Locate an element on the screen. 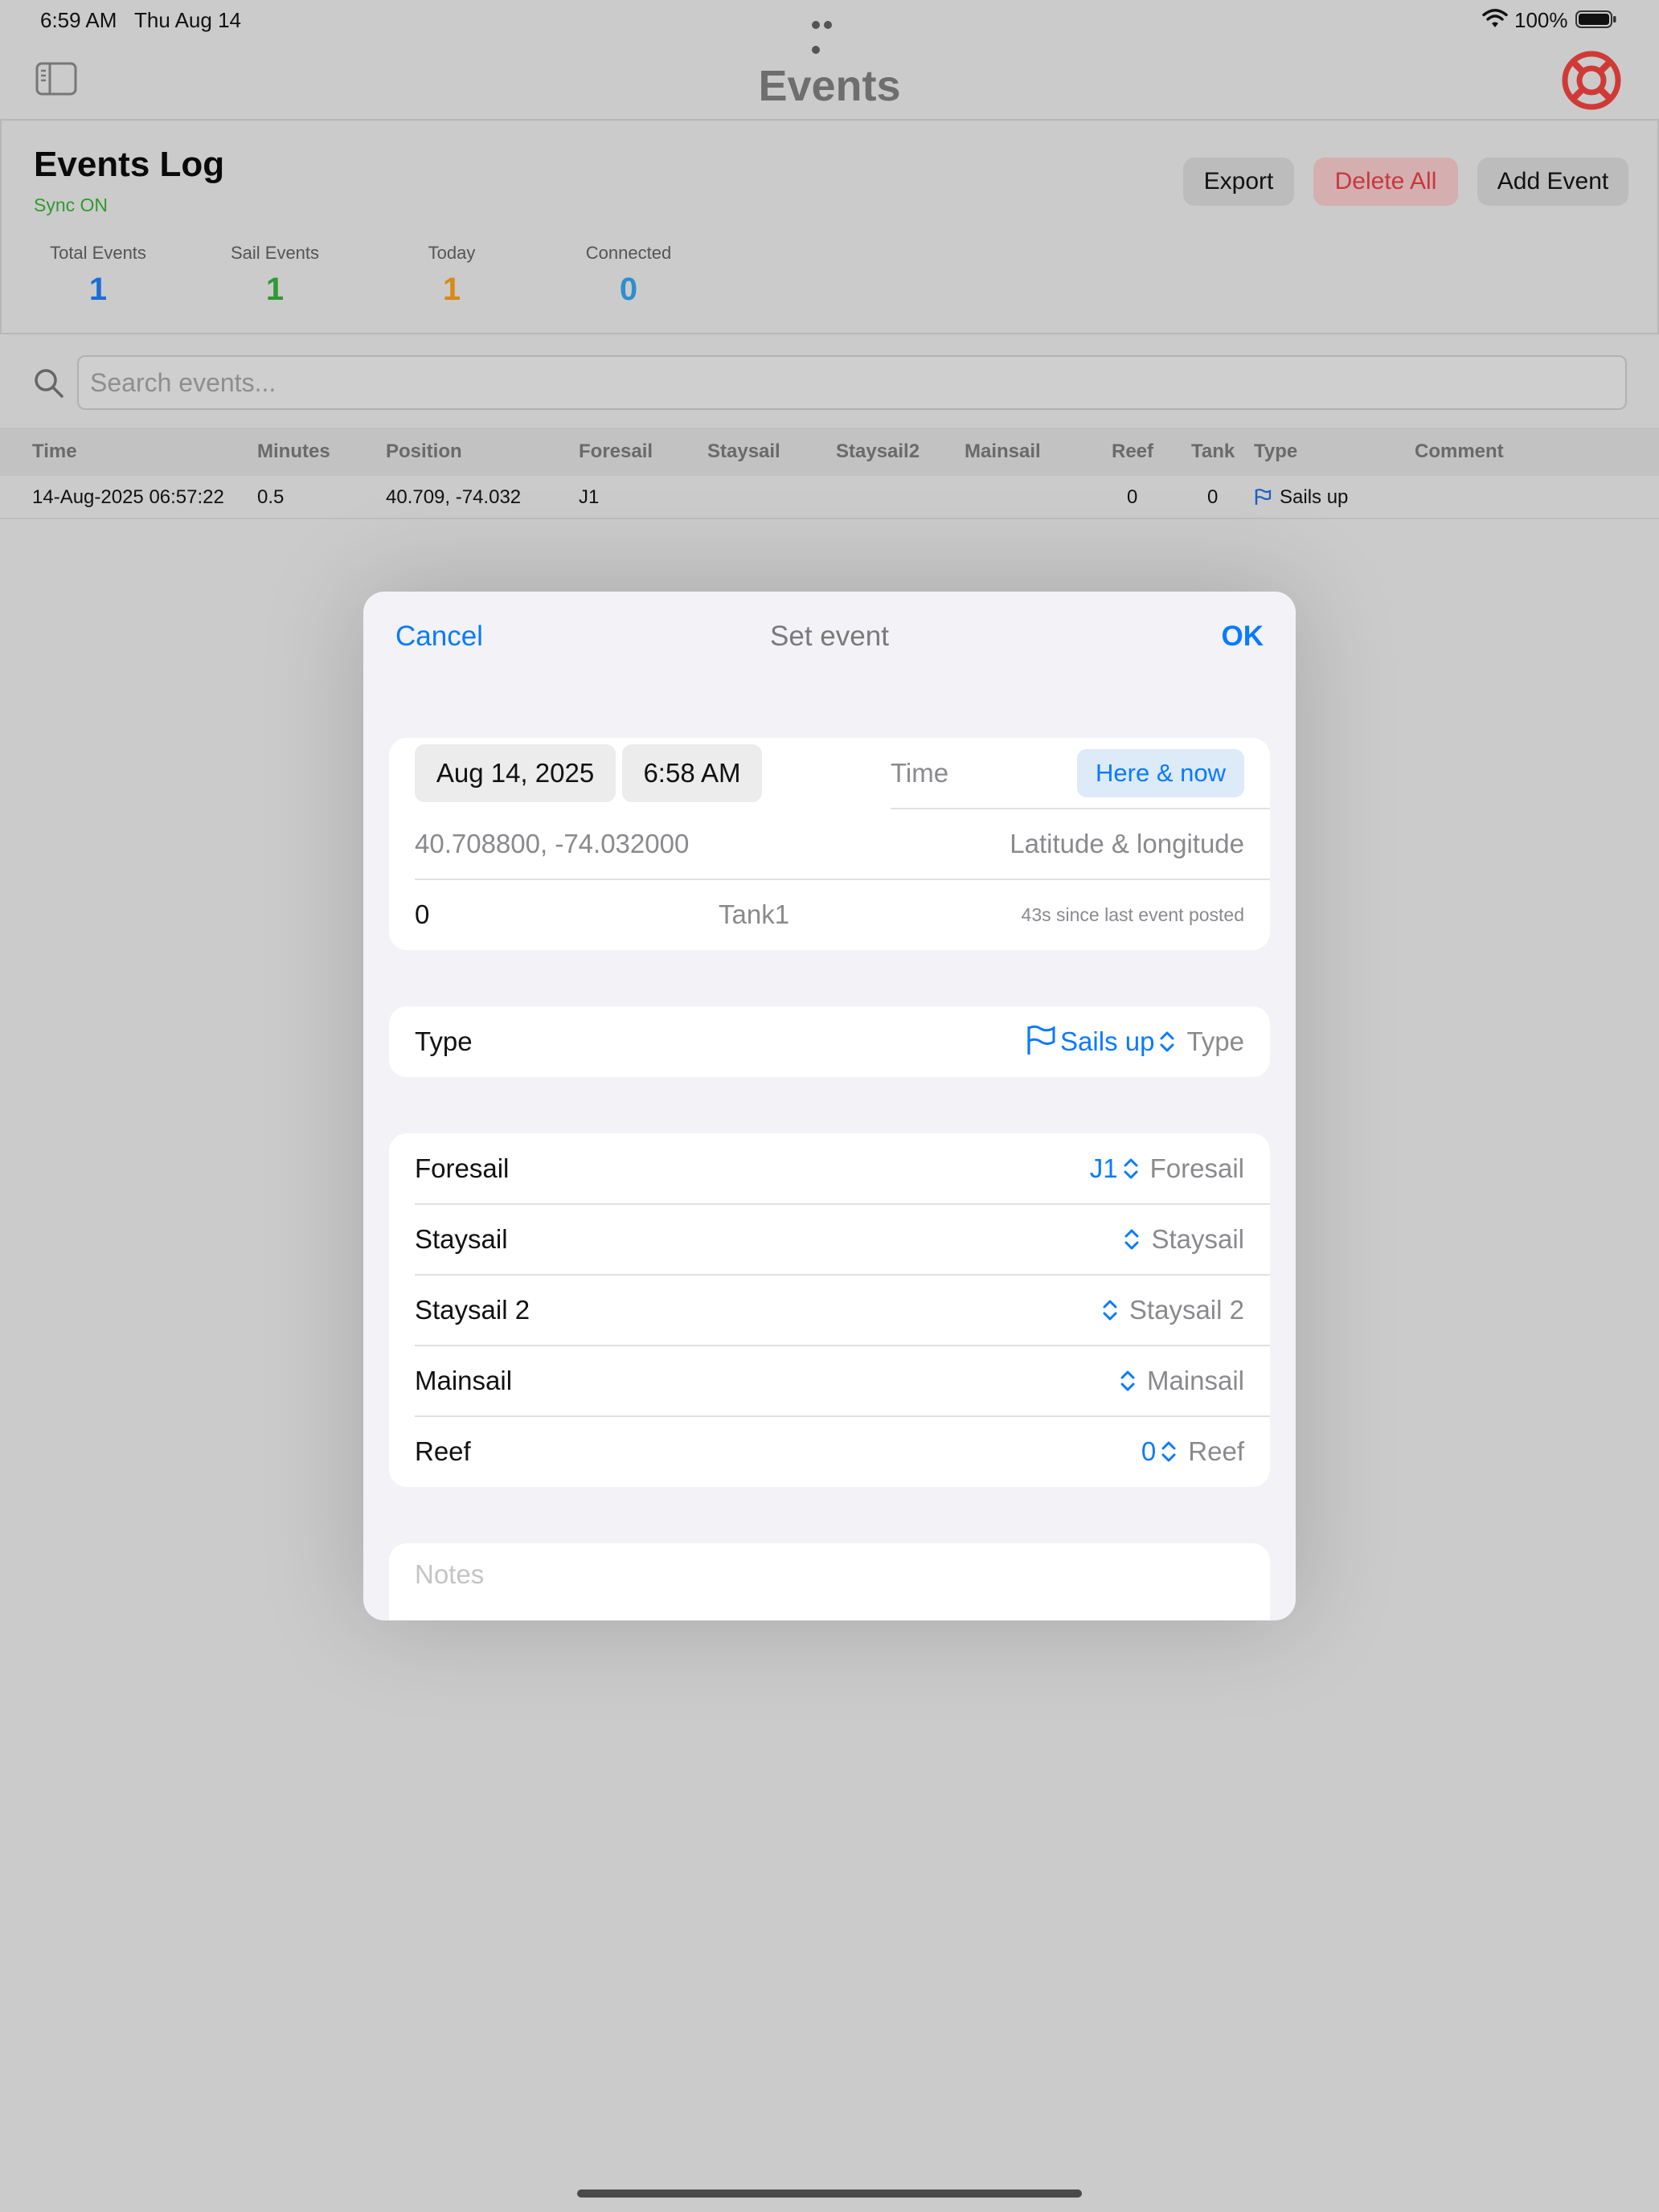 The image size is (1659, 2212). sync-status: Sync ON is located at coordinates (71, 205).